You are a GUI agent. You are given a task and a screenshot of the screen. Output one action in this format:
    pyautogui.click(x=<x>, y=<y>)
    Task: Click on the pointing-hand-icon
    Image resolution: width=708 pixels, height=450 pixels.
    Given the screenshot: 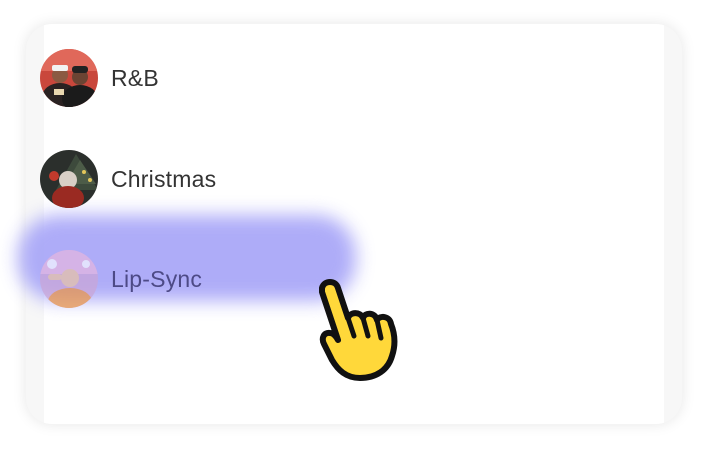 What is the action you would take?
    pyautogui.click(x=358, y=330)
    